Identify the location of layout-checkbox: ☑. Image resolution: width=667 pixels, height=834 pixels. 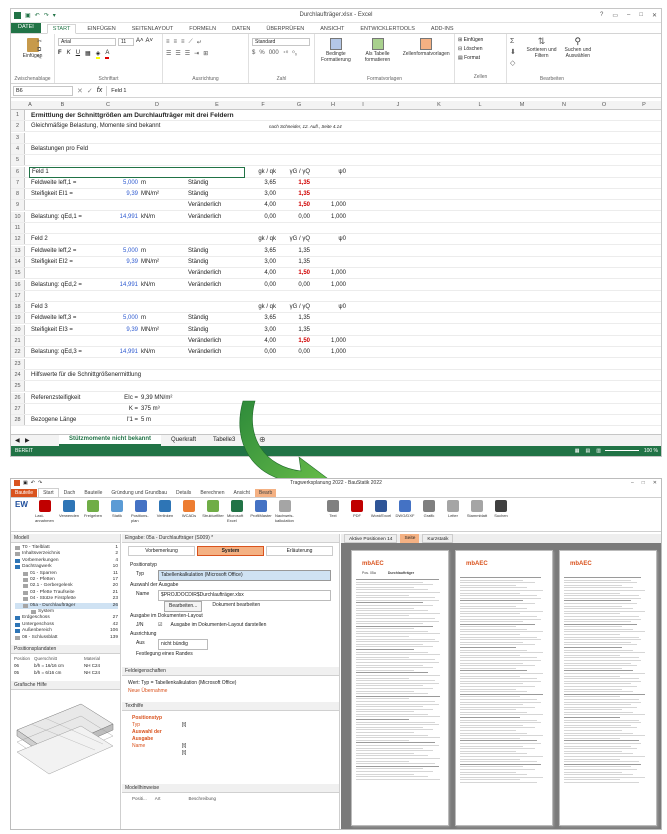
(160, 625).